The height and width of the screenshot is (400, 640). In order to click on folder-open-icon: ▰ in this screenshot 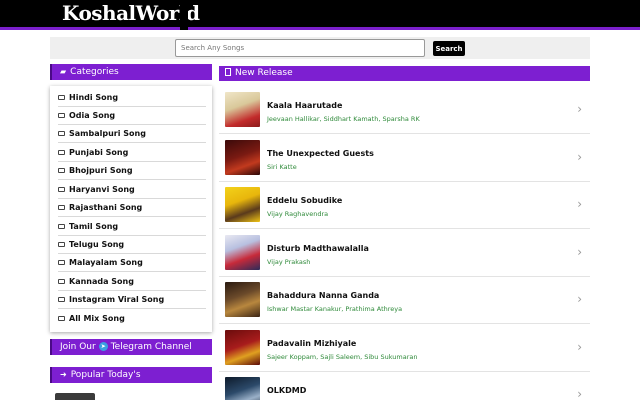, I will do `click(63, 71)`.